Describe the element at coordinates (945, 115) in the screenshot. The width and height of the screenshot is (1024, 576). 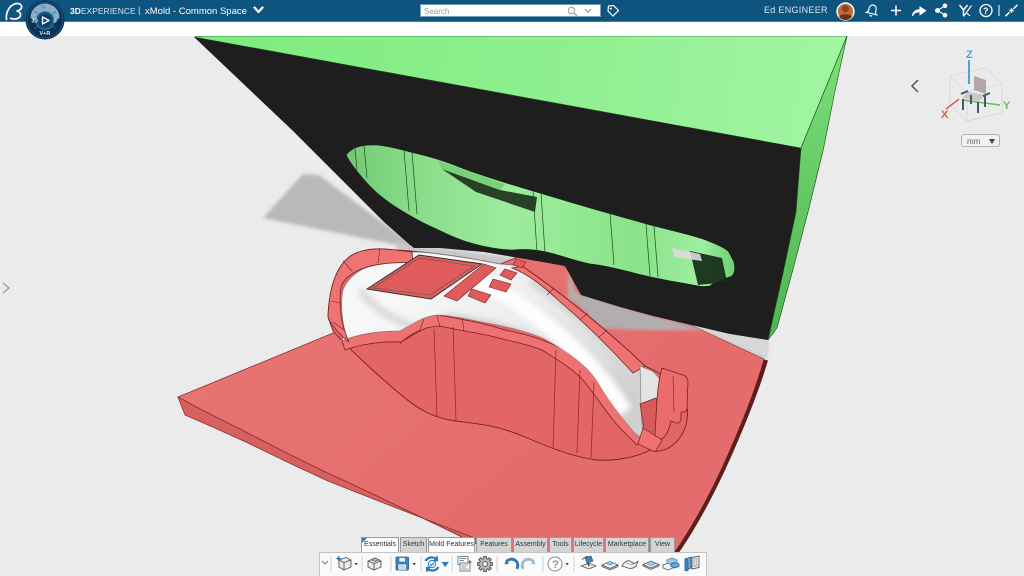
I see `svg-text: X` at that location.